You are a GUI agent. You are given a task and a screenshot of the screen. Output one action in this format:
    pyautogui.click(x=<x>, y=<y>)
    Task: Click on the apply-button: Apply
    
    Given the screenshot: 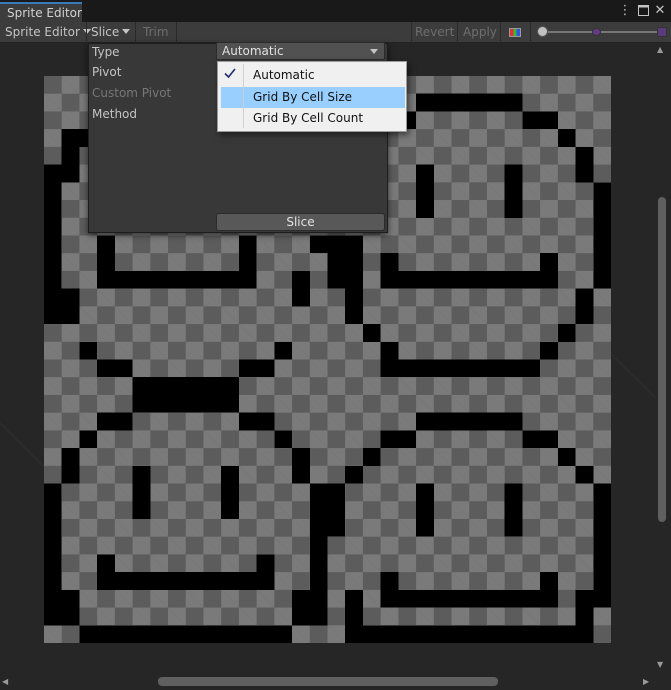 What is the action you would take?
    pyautogui.click(x=480, y=32)
    